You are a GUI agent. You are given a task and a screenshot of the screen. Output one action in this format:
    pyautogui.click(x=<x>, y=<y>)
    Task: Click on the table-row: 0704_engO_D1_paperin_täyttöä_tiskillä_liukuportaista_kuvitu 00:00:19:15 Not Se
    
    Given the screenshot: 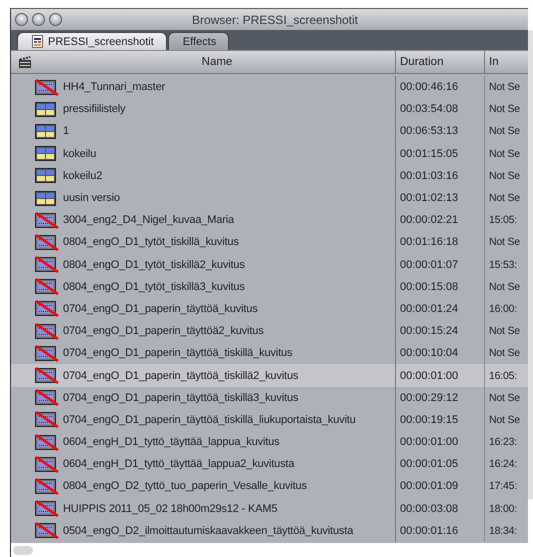 What is the action you would take?
    pyautogui.click(x=269, y=419)
    